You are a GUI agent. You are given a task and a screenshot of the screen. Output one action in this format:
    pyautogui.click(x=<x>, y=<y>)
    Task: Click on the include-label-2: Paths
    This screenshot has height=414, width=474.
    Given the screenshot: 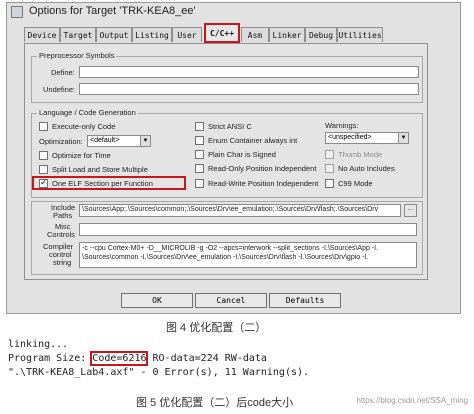 What is the action you would take?
    pyautogui.click(x=63, y=215)
    